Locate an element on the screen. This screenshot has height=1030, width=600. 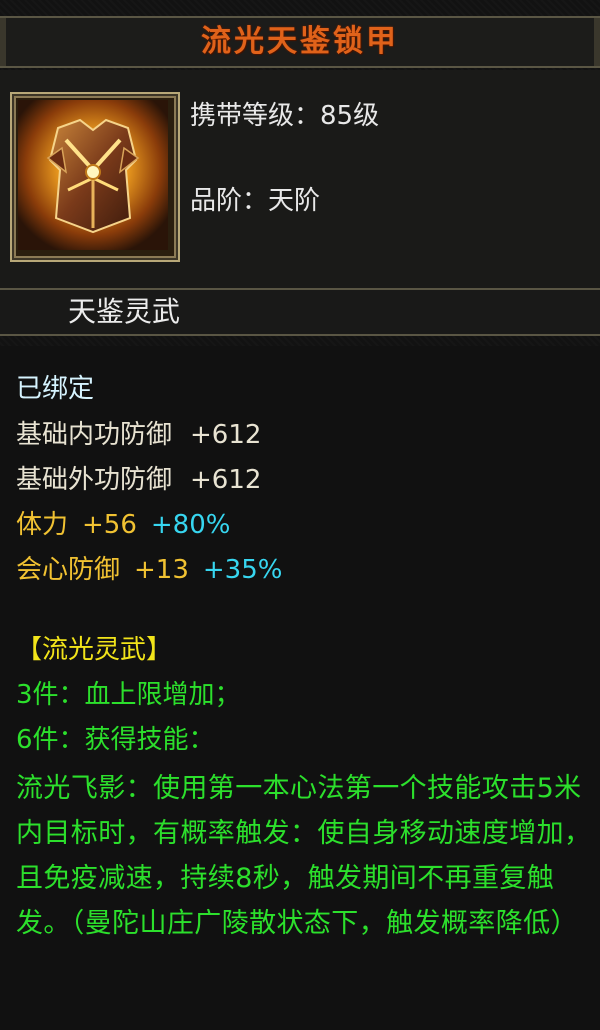
bonus-stat-percent: +35% is located at coordinates (242, 570).